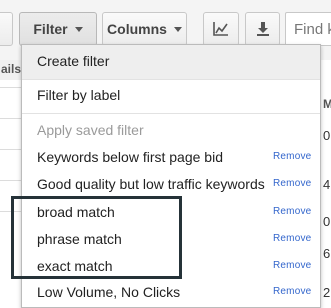  I want to click on filter-by-label-item: Filter by label, so click(171, 95).